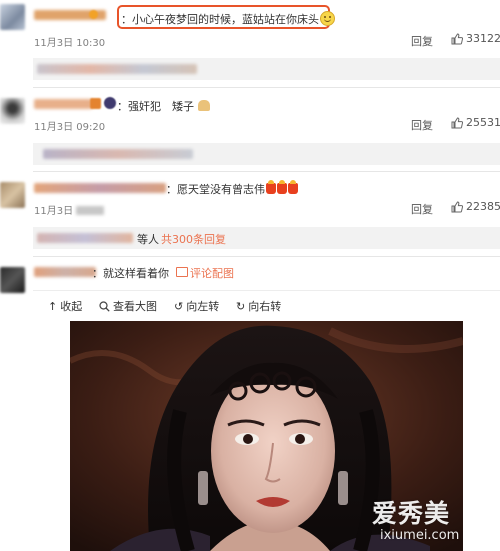 The image size is (500, 551). Describe the element at coordinates (90, 210) in the screenshot. I see `time-blurred` at that location.